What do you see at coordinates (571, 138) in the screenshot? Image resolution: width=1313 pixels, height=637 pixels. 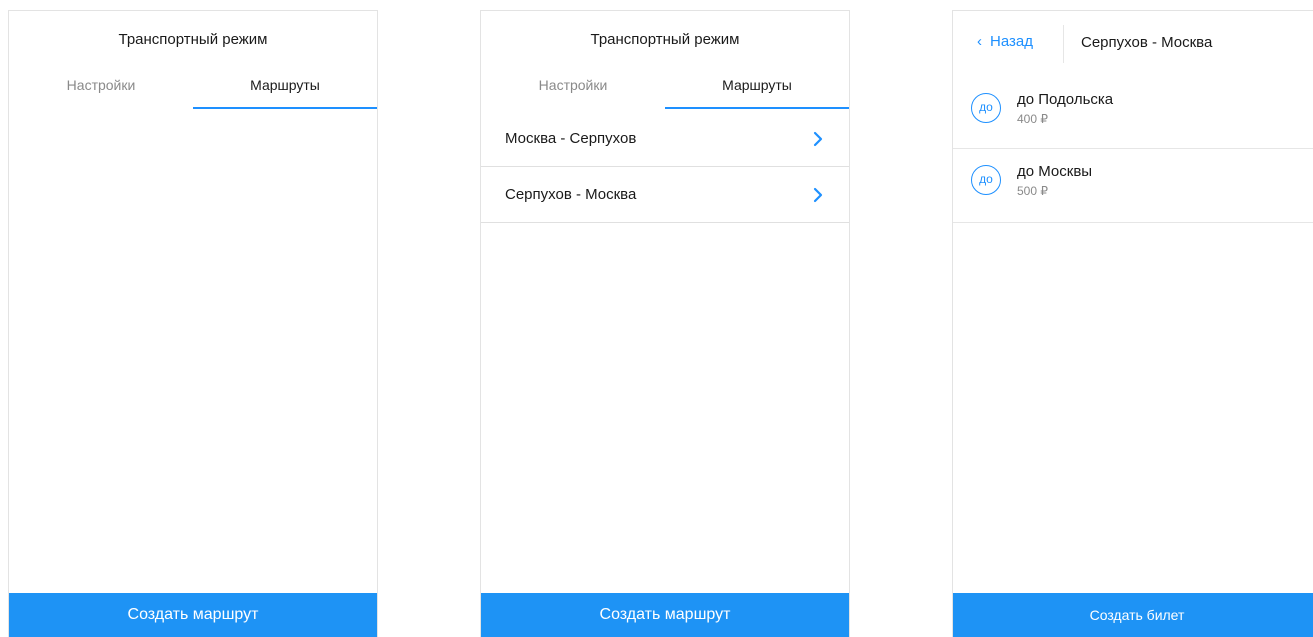 I see `route-label: Москва - Серпухов` at bounding box center [571, 138].